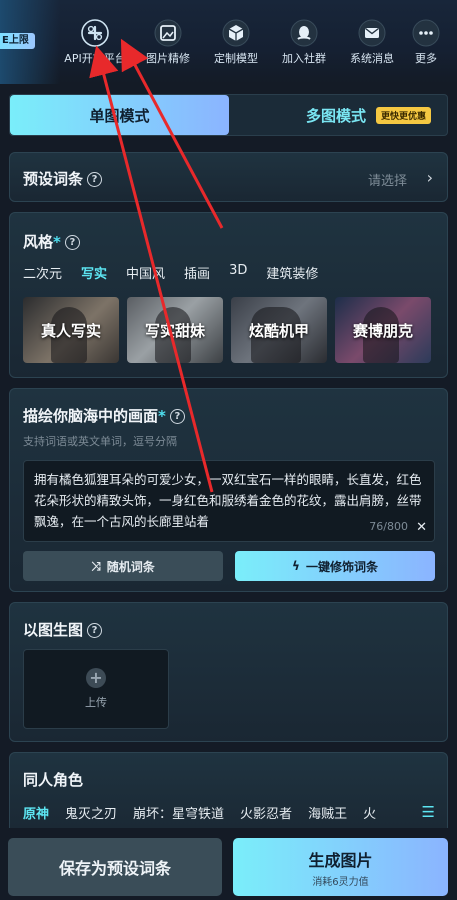 Image resolution: width=457 pixels, height=900 pixels. Describe the element at coordinates (388, 526) in the screenshot. I see `prompt-char-count: 76/800` at that location.